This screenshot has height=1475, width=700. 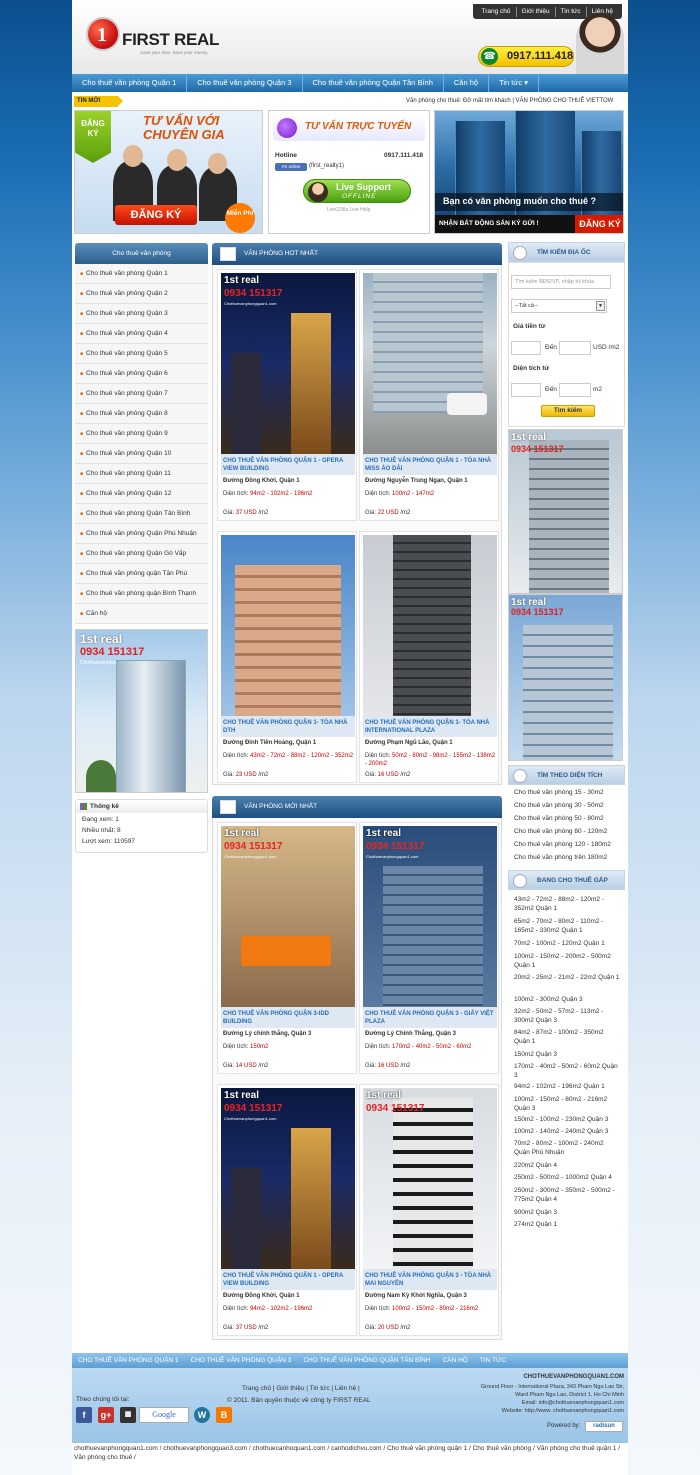 What do you see at coordinates (141, 494) in the screenshot?
I see `category-item: ■ Cho thuê văn phòng Quận 12` at bounding box center [141, 494].